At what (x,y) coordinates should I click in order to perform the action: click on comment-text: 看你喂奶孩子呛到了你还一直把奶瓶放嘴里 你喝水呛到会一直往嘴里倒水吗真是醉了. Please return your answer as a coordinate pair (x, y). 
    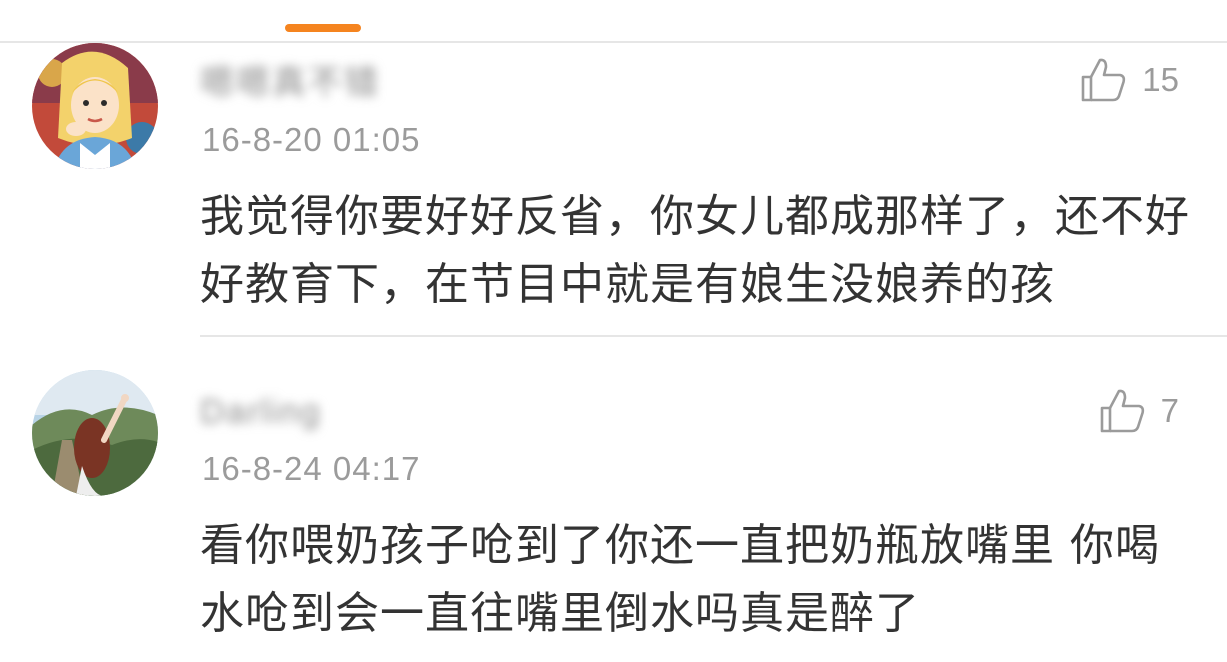
    Looking at the image, I should click on (680, 579).